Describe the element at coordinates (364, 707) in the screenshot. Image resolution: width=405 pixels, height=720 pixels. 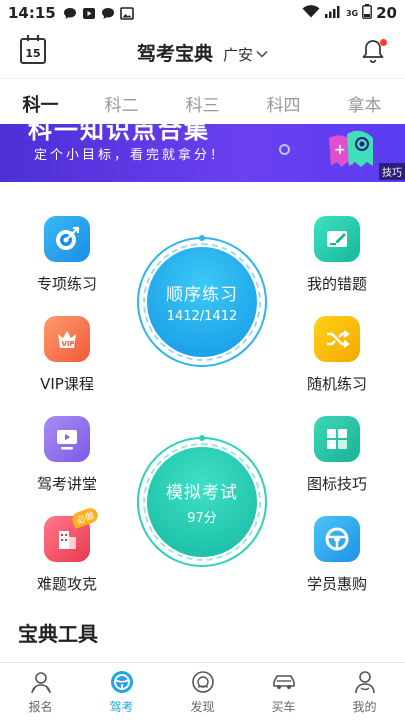
I see `nav-profile-label: 我的` at that location.